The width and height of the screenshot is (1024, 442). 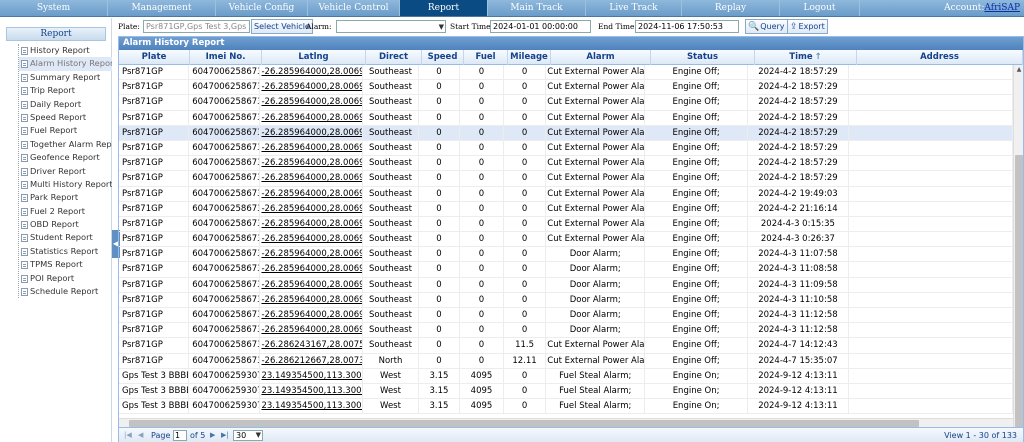 What do you see at coordinates (940, 57) in the screenshot?
I see `column-header-address: Address` at bounding box center [940, 57].